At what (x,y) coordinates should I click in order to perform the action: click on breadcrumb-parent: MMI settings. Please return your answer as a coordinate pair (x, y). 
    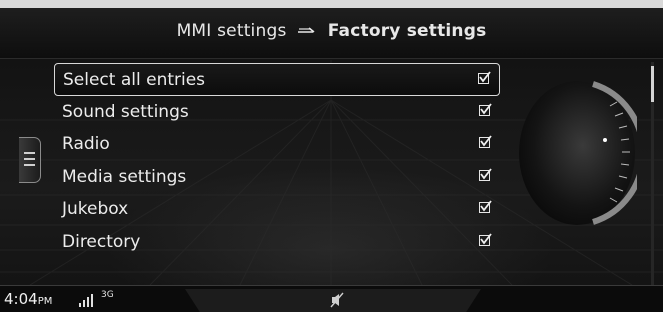
    Looking at the image, I should click on (232, 31).